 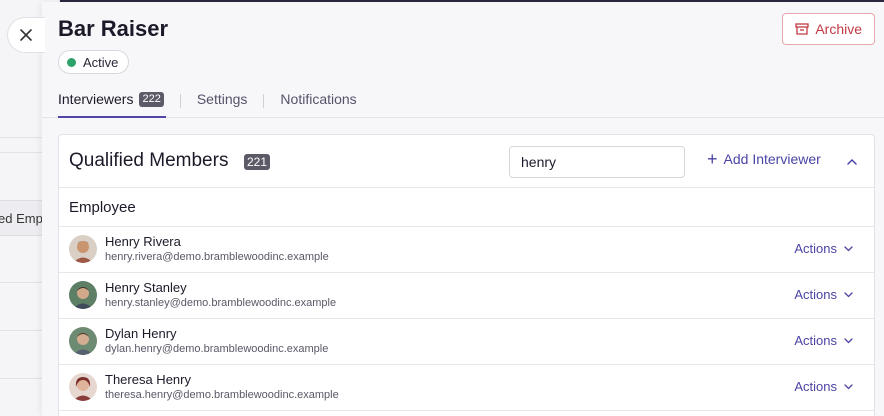 What do you see at coordinates (217, 349) in the screenshot?
I see `member-email: dylan.henry@demo.bramblewoodinc.example` at bounding box center [217, 349].